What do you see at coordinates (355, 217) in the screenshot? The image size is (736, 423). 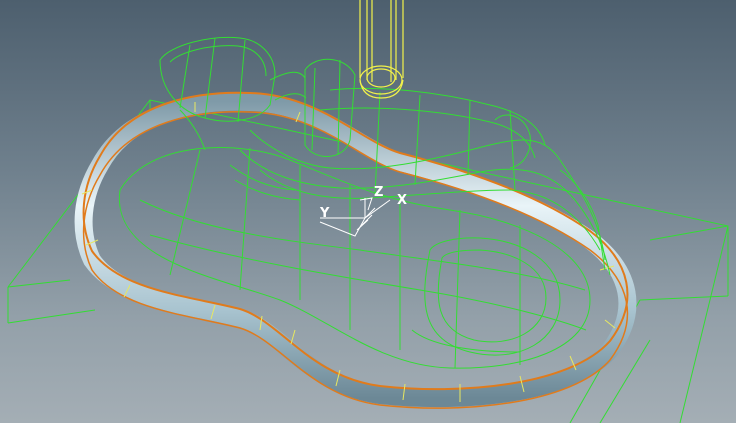 I see `coordinate-triad` at bounding box center [355, 217].